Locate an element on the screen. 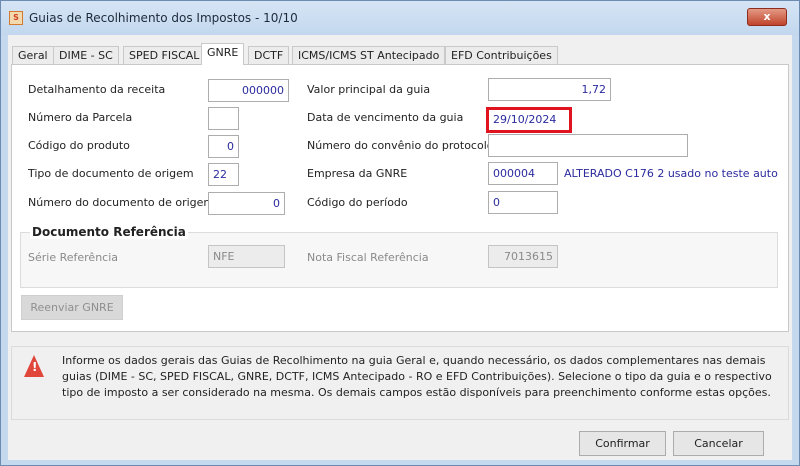  detalhamento-label: Detalhamento da receita is located at coordinates (97, 89).